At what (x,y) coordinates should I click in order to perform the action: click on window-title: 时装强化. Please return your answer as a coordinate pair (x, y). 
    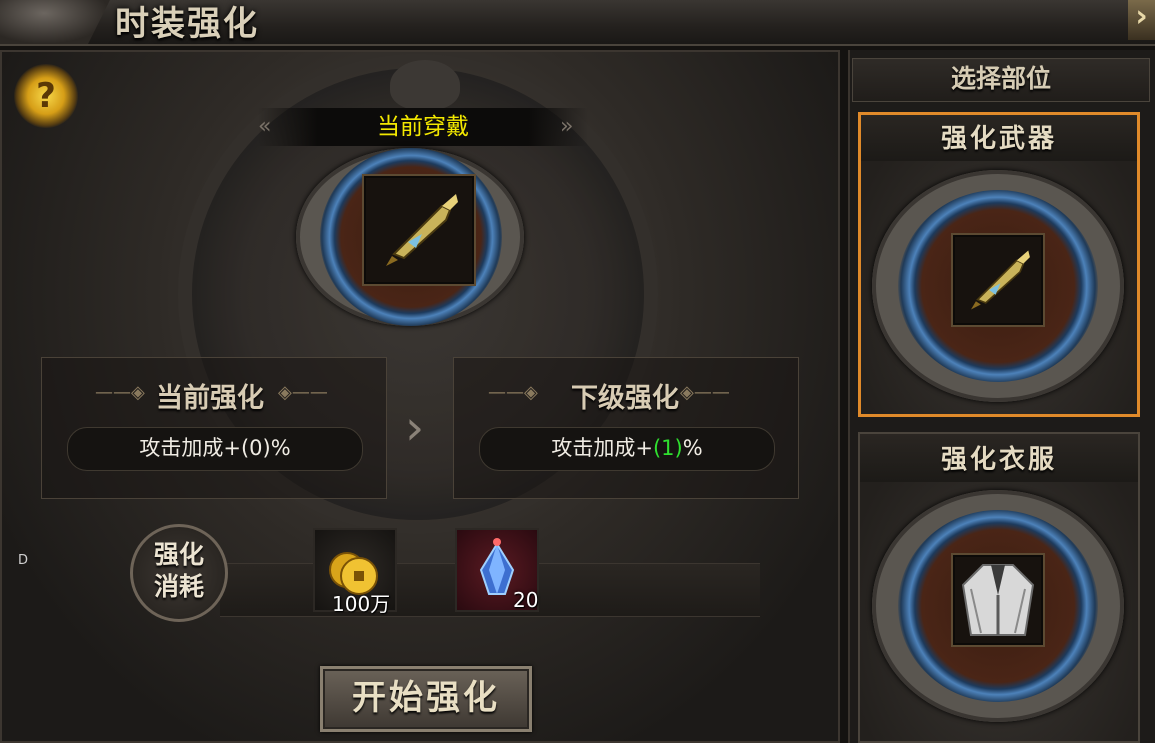
    Looking at the image, I should click on (187, 24).